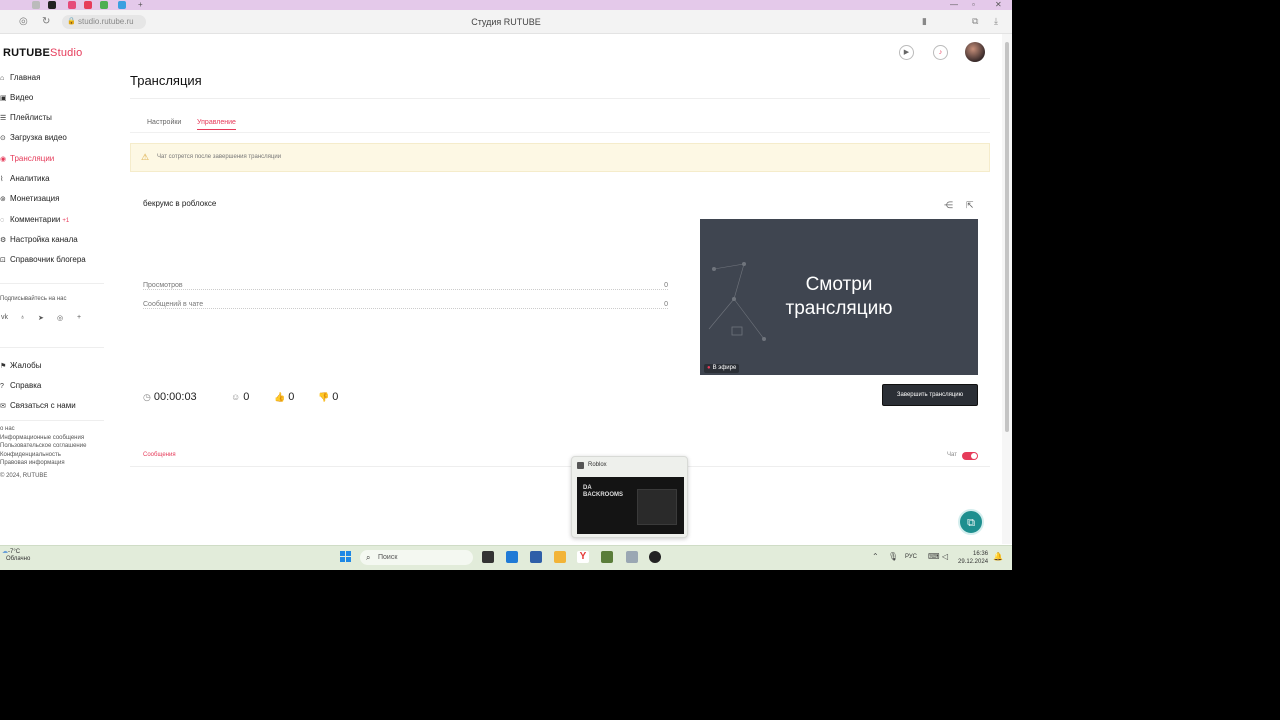  Describe the element at coordinates (954, 4) in the screenshot. I see `minimize-icon: —` at that location.